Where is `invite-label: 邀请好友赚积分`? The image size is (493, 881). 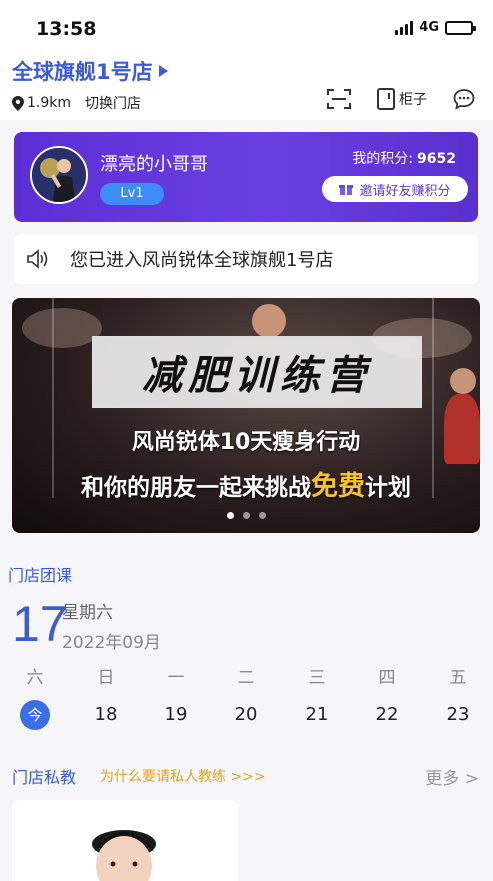
invite-label: 邀请好友赚积分 is located at coordinates (405, 191).